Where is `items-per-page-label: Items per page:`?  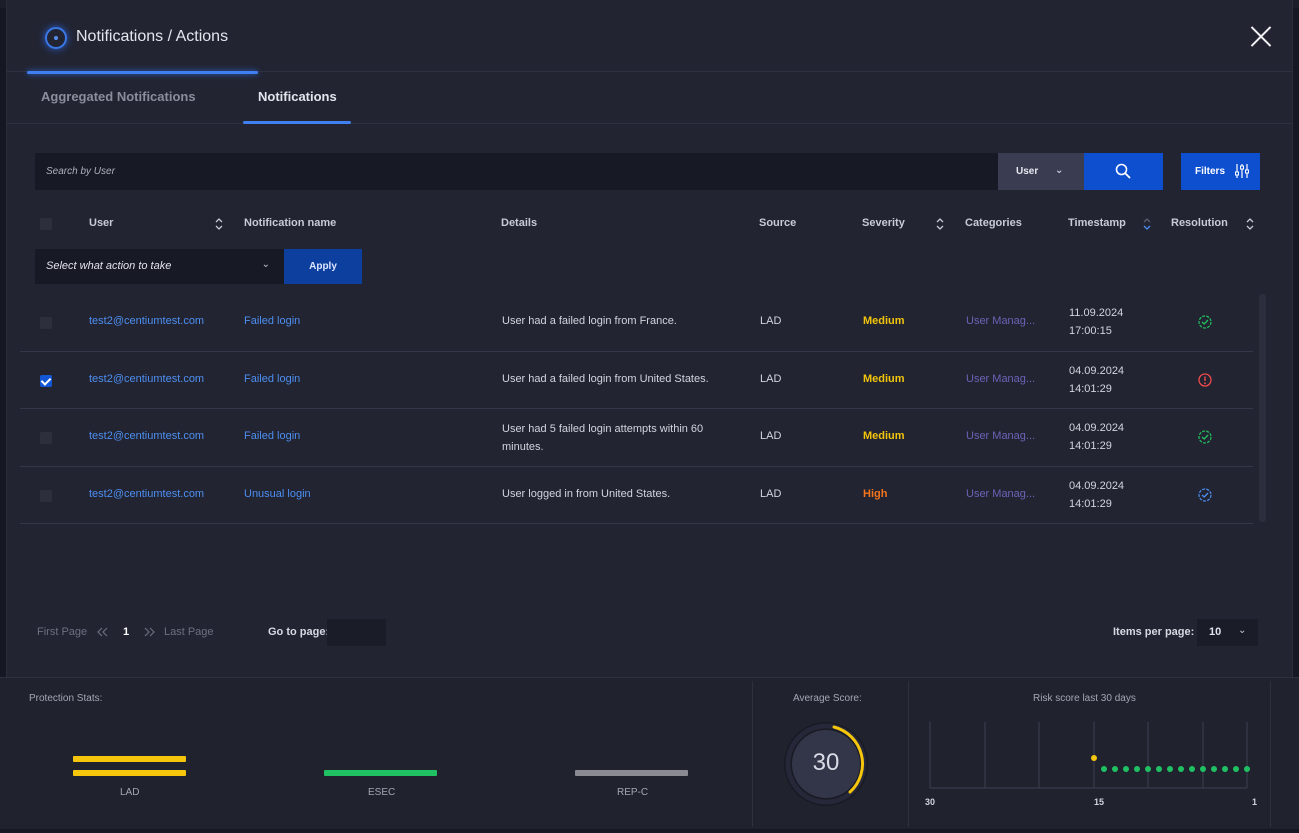
items-per-page-label: Items per page: is located at coordinates (1154, 632).